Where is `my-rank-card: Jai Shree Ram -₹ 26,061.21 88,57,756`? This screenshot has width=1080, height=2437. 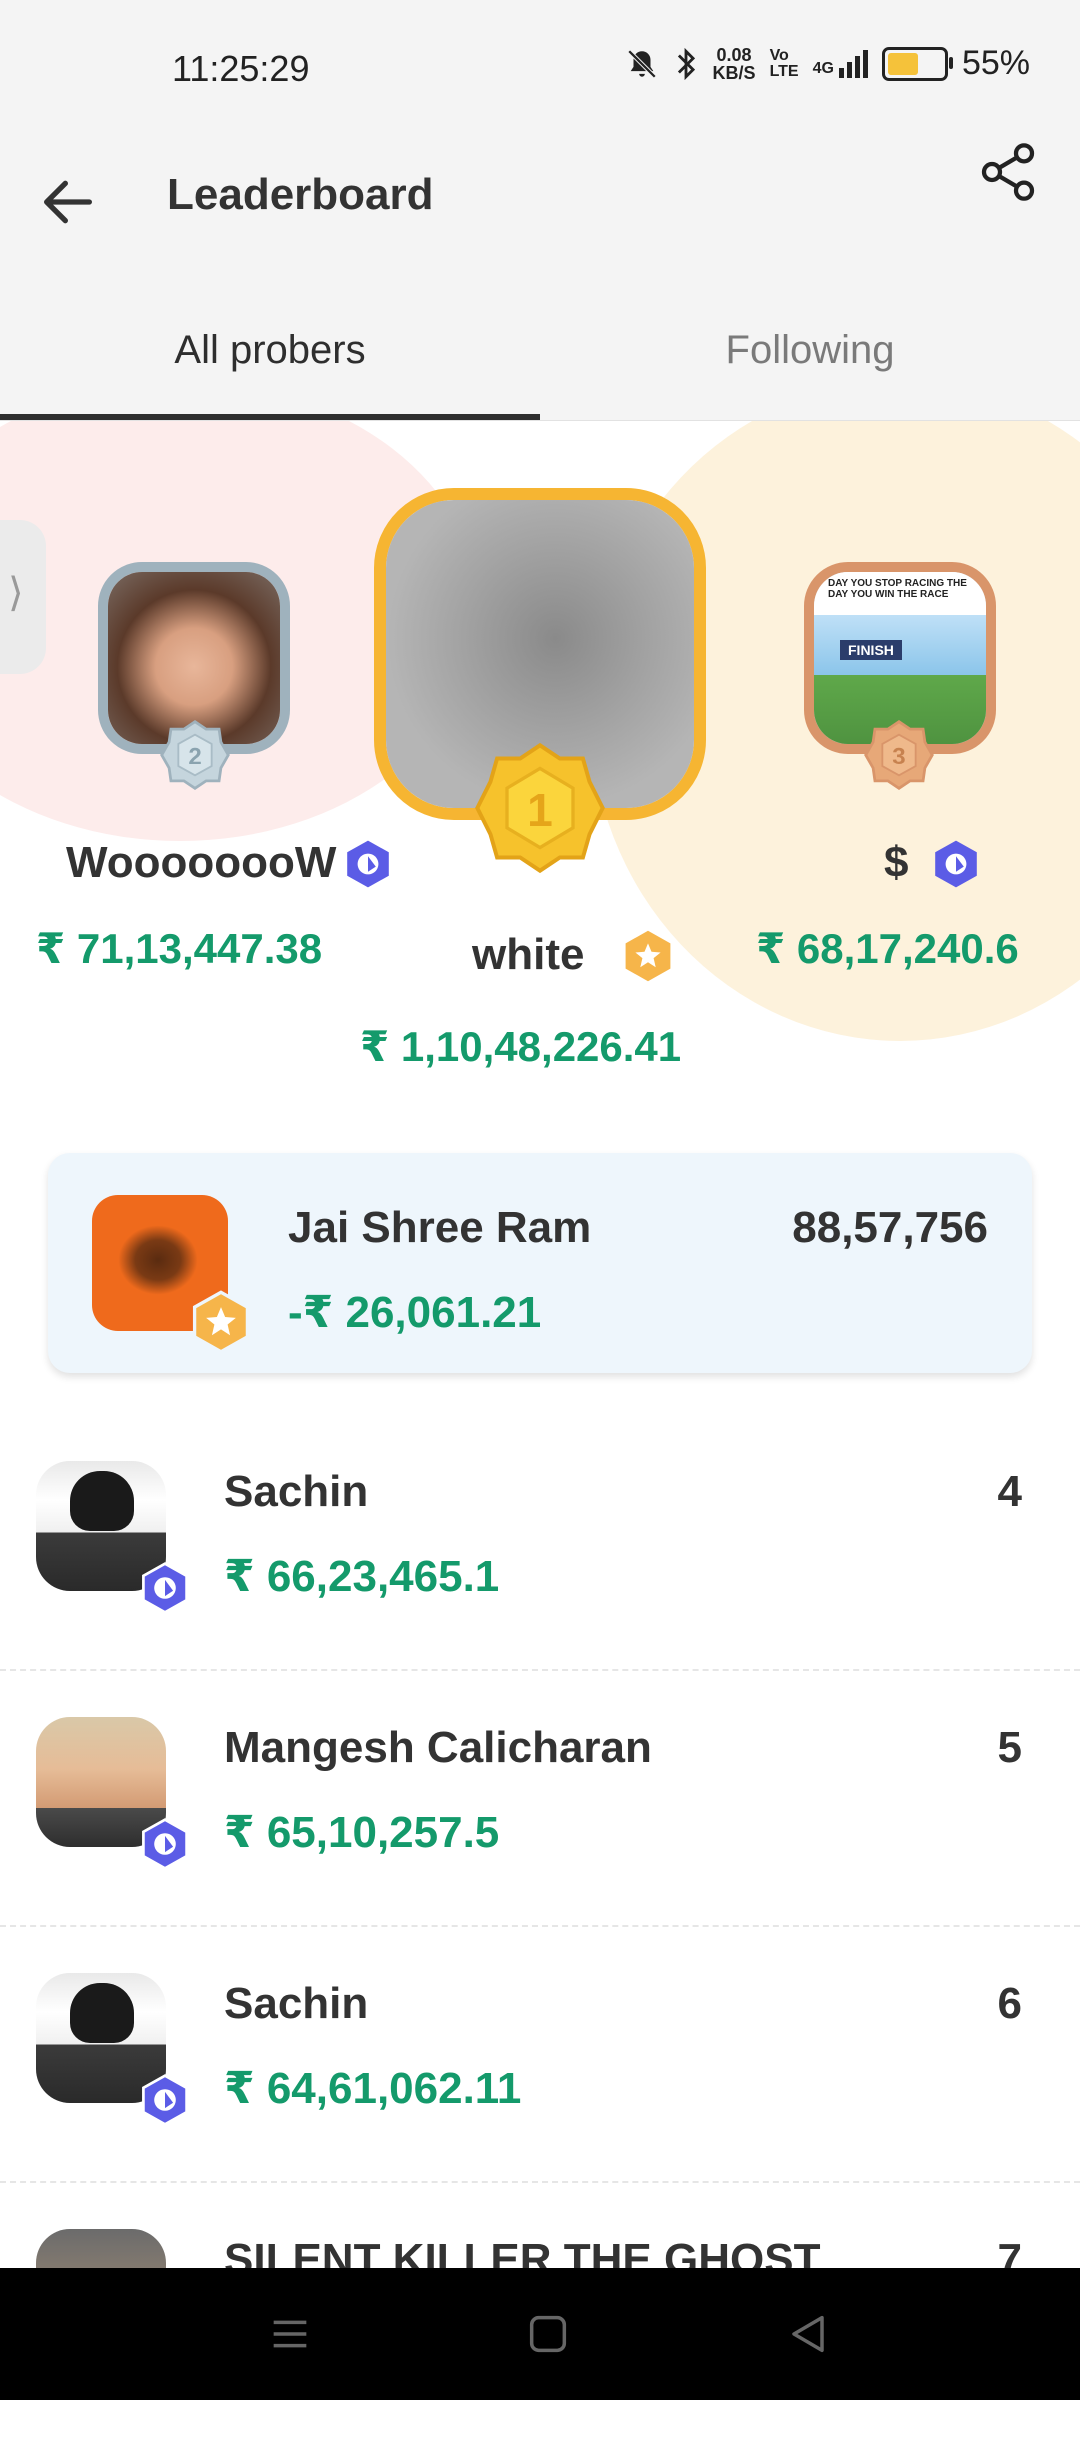 my-rank-card: Jai Shree Ram -₹ 26,061.21 88,57,756 is located at coordinates (540, 1263).